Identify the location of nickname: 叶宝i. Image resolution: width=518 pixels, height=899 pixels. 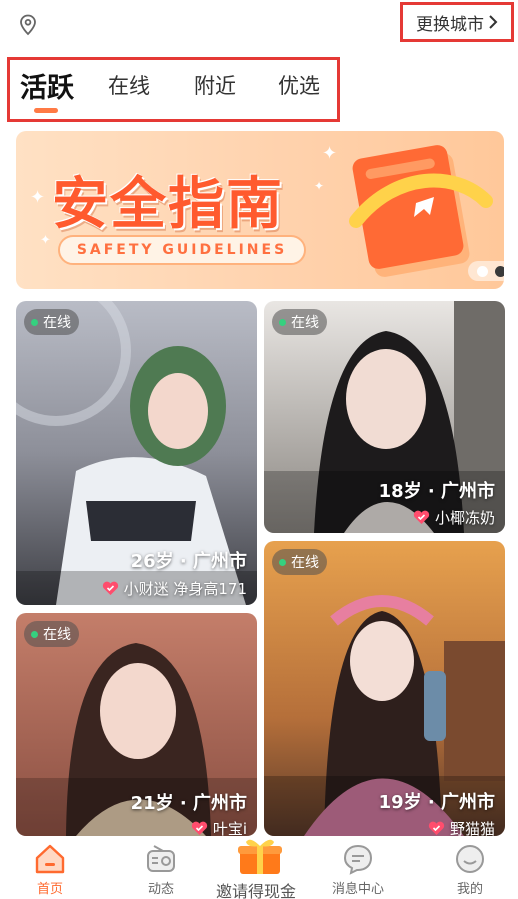
(219, 827).